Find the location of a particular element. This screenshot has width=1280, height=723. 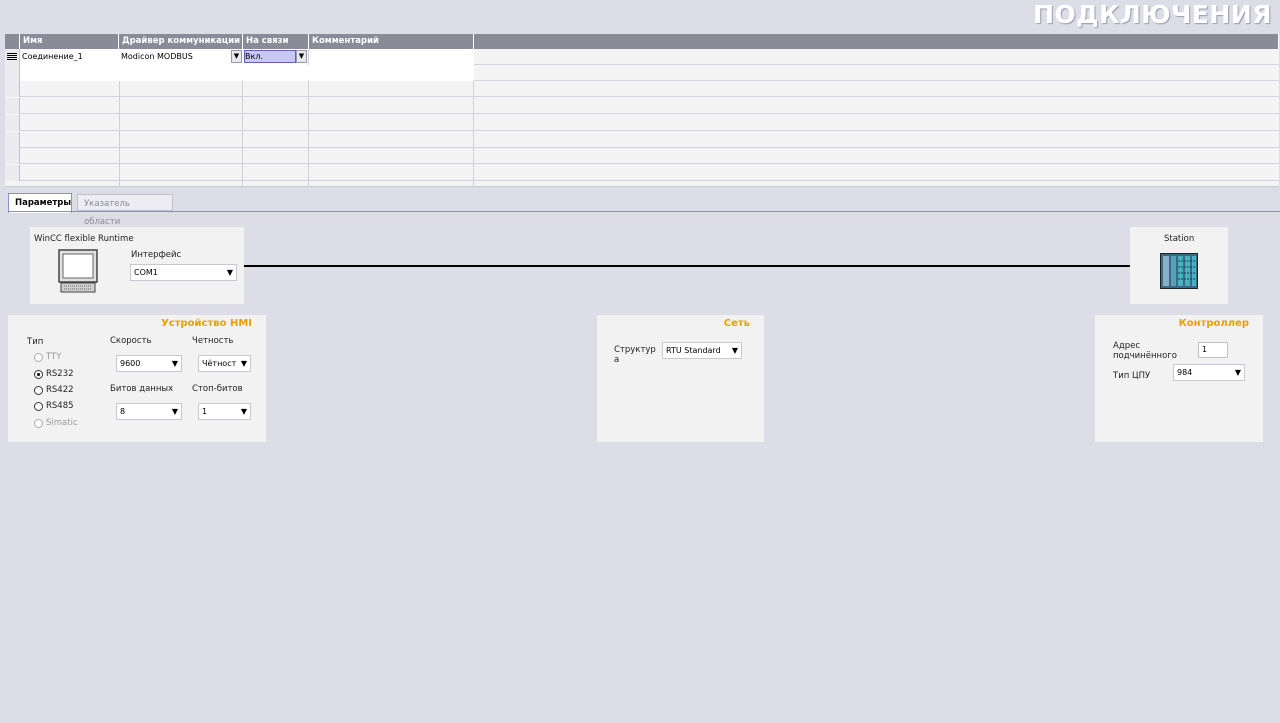

stopbits-value: 1 is located at coordinates (205, 411).